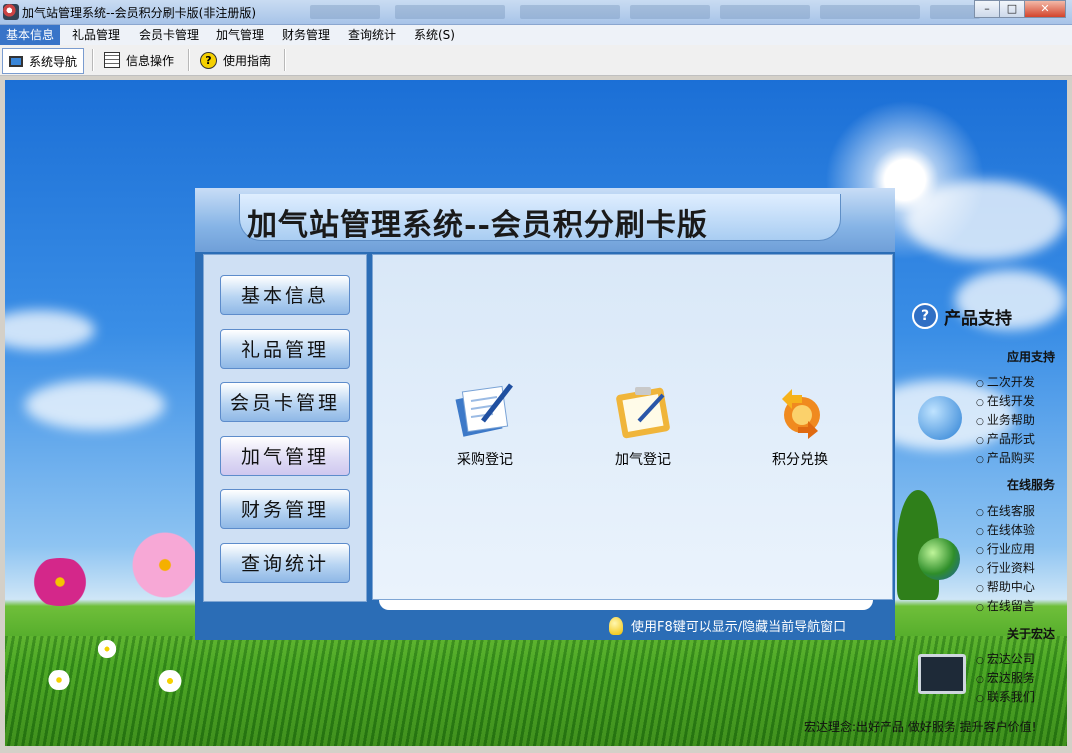  What do you see at coordinates (477, 225) in the screenshot?
I see `nav-title: 加气站管理系统--会员积分刷卡版` at bounding box center [477, 225].